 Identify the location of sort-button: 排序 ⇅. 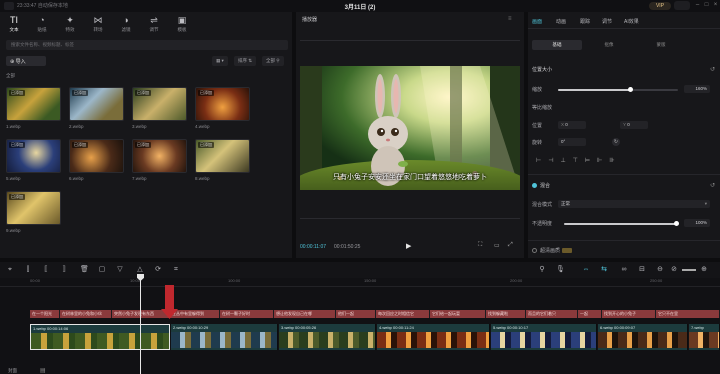
(245, 61).